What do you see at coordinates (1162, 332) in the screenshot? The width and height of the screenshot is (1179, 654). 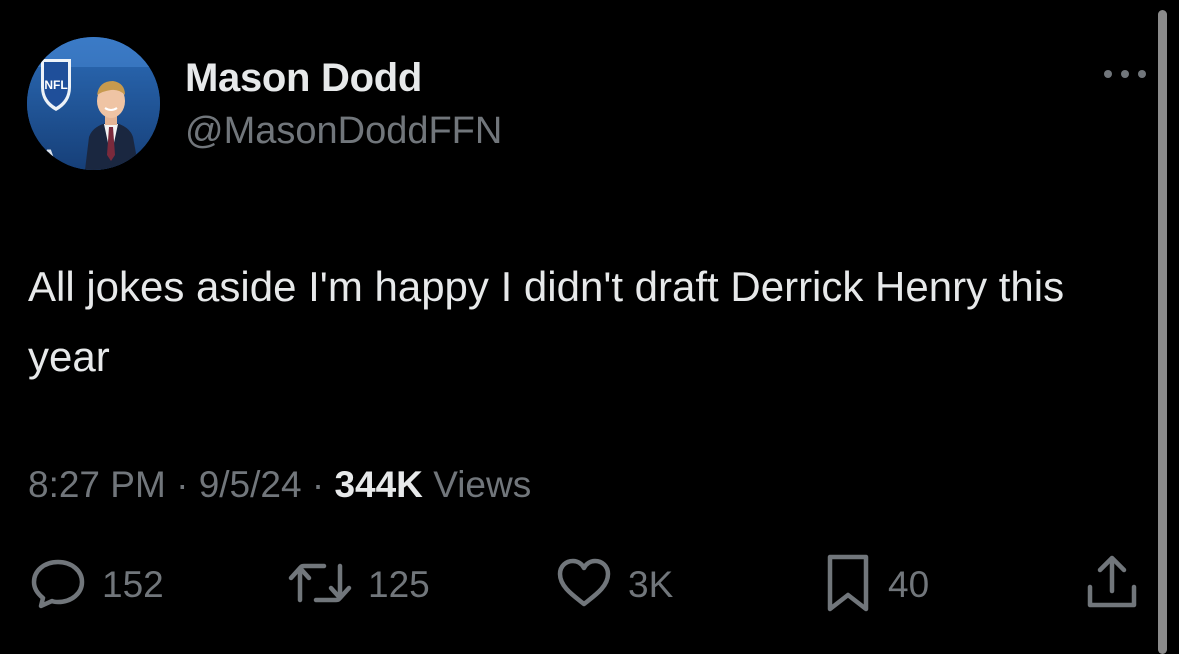 I see `scrollbar` at bounding box center [1162, 332].